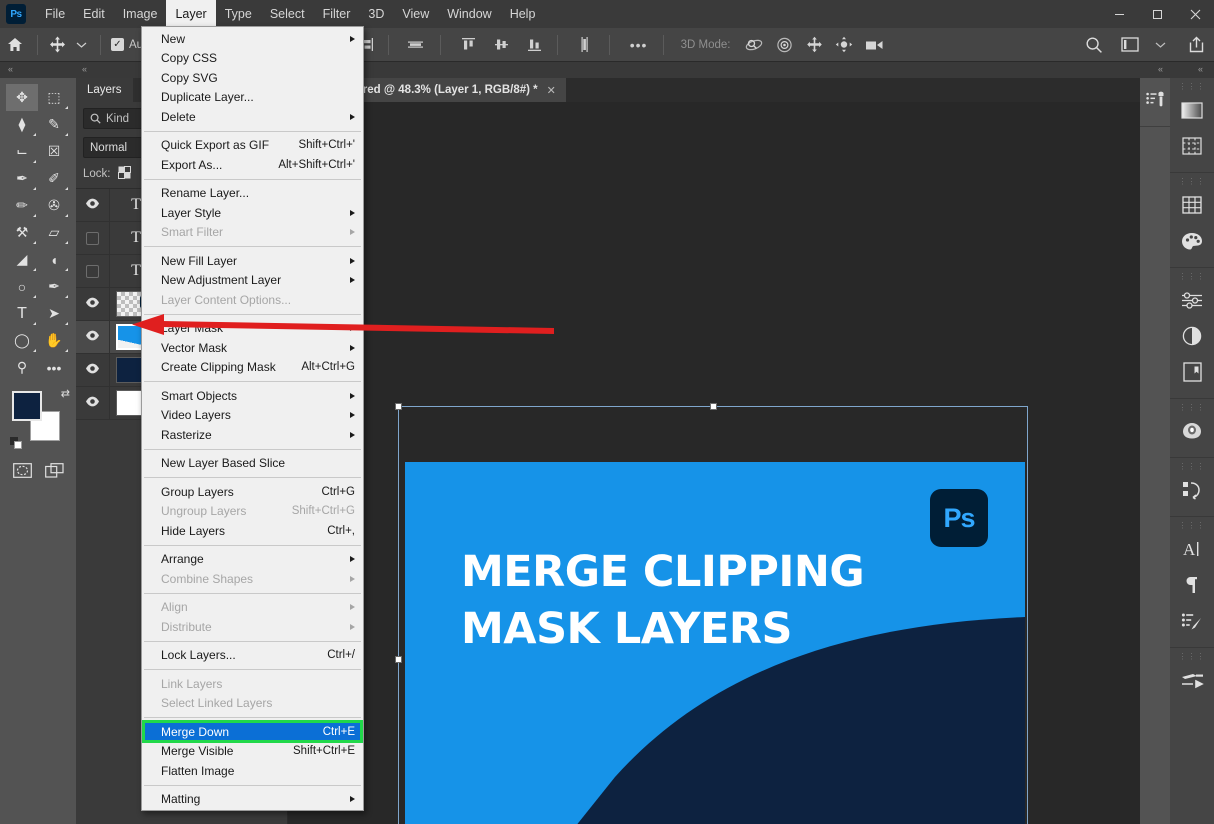 Image resolution: width=1214 pixels, height=824 pixels. Describe the element at coordinates (54, 178) in the screenshot. I see `spot-healing-brush-tool: ✐` at that location.